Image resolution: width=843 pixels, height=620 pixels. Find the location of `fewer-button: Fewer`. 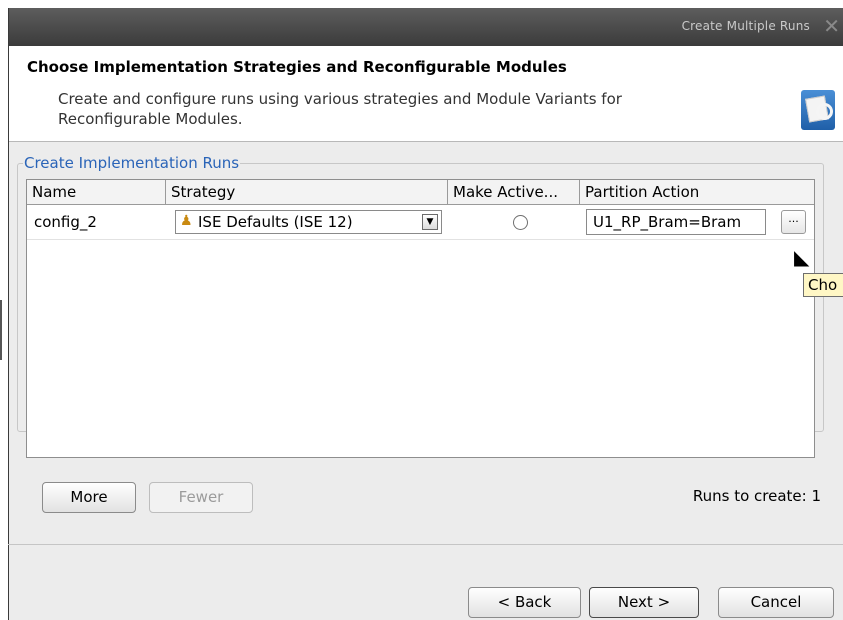

fewer-button: Fewer is located at coordinates (201, 497).